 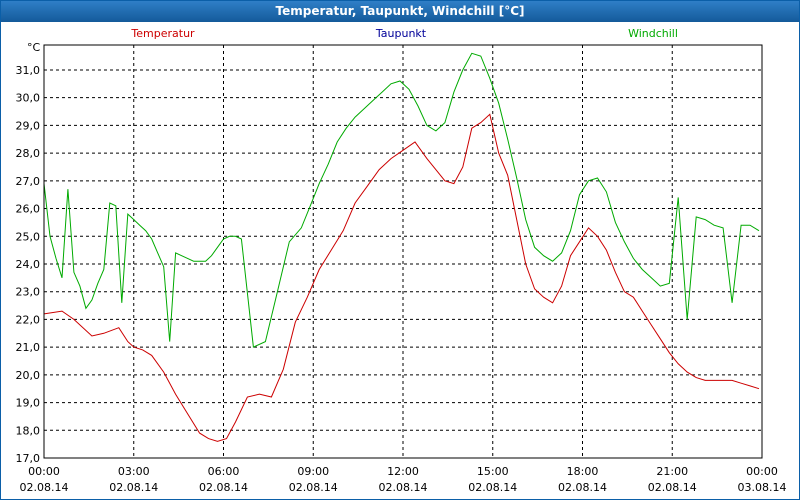 What do you see at coordinates (224, 471) in the screenshot?
I see `x-tick-time: 06:00` at bounding box center [224, 471].